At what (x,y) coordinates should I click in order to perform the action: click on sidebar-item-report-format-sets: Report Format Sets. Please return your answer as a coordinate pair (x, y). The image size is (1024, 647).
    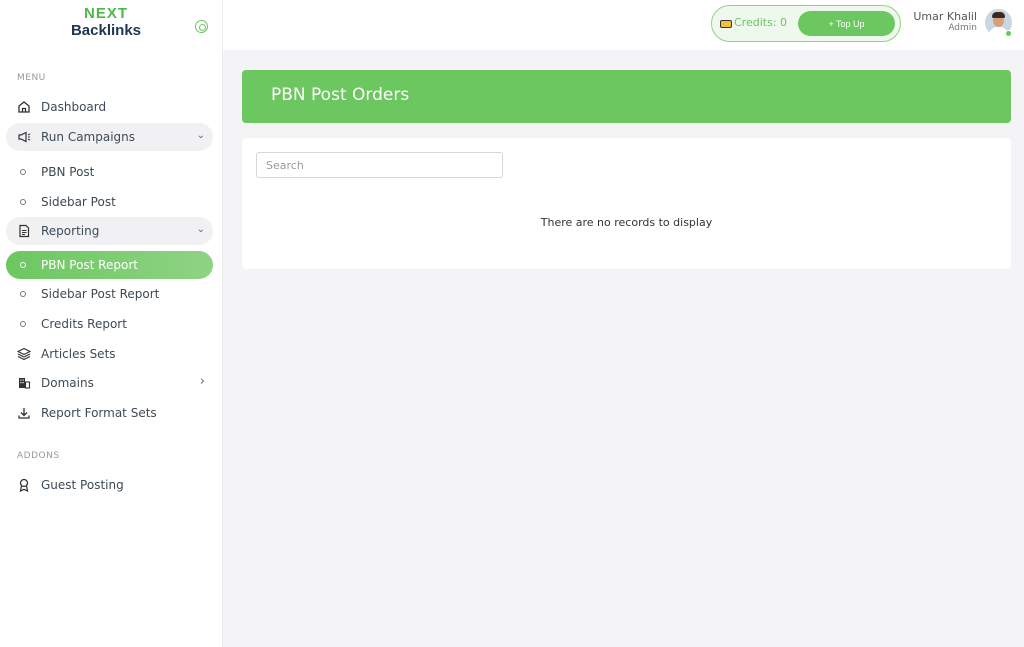
    Looking at the image, I should click on (109, 413).